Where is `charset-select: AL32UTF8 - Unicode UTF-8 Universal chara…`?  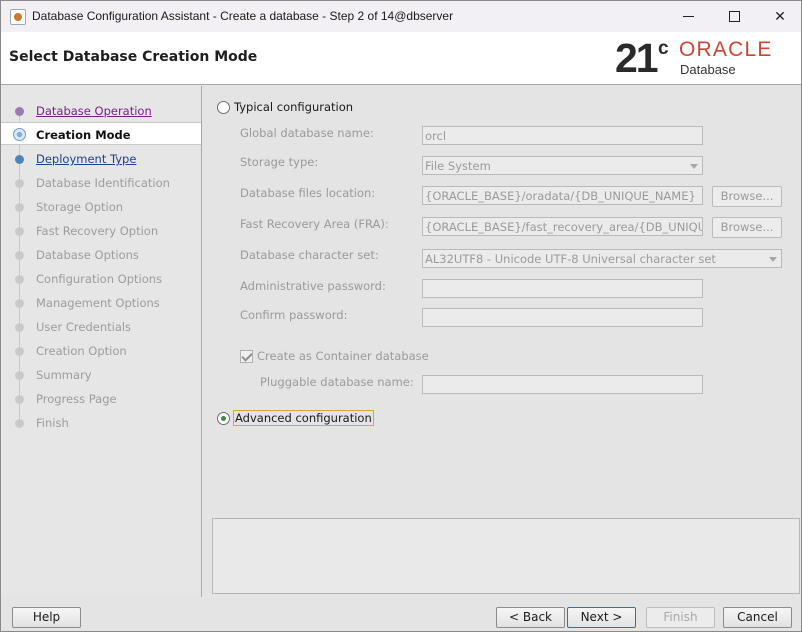
charset-select: AL32UTF8 - Unicode UTF-8 Universal chara… is located at coordinates (602, 258).